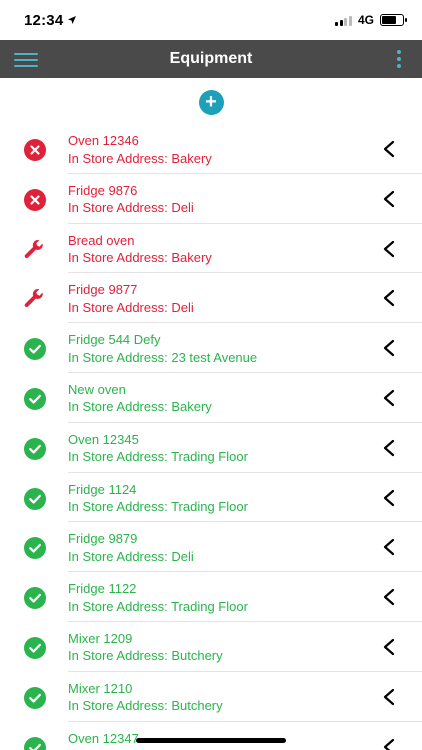 This screenshot has height=750, width=422. Describe the element at coordinates (163, 357) in the screenshot. I see `equipment-address: In Store Address: 23 test Avenue` at that location.